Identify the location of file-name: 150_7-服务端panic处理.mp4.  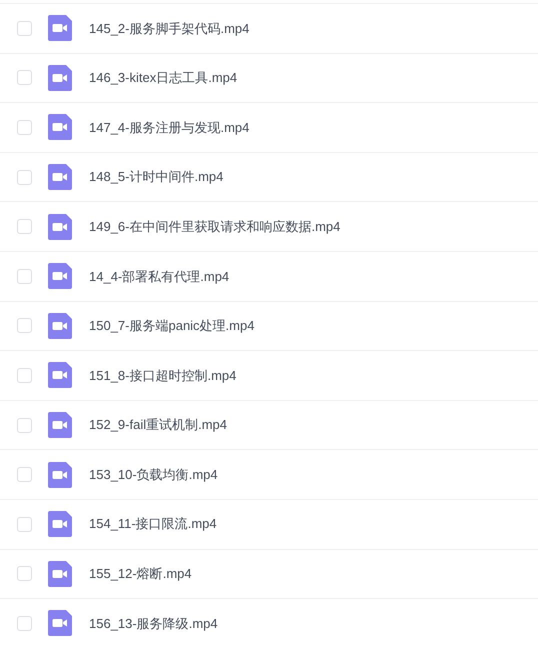
(171, 326).